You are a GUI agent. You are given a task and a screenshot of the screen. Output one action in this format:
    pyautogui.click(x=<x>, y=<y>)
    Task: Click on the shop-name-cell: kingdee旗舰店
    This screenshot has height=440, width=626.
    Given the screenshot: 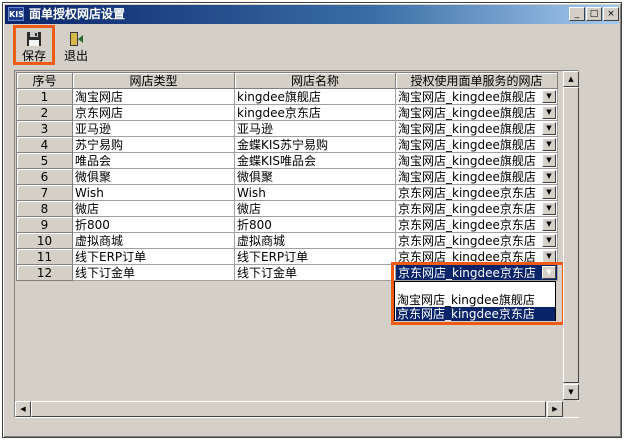 What is the action you would take?
    pyautogui.click(x=315, y=96)
    